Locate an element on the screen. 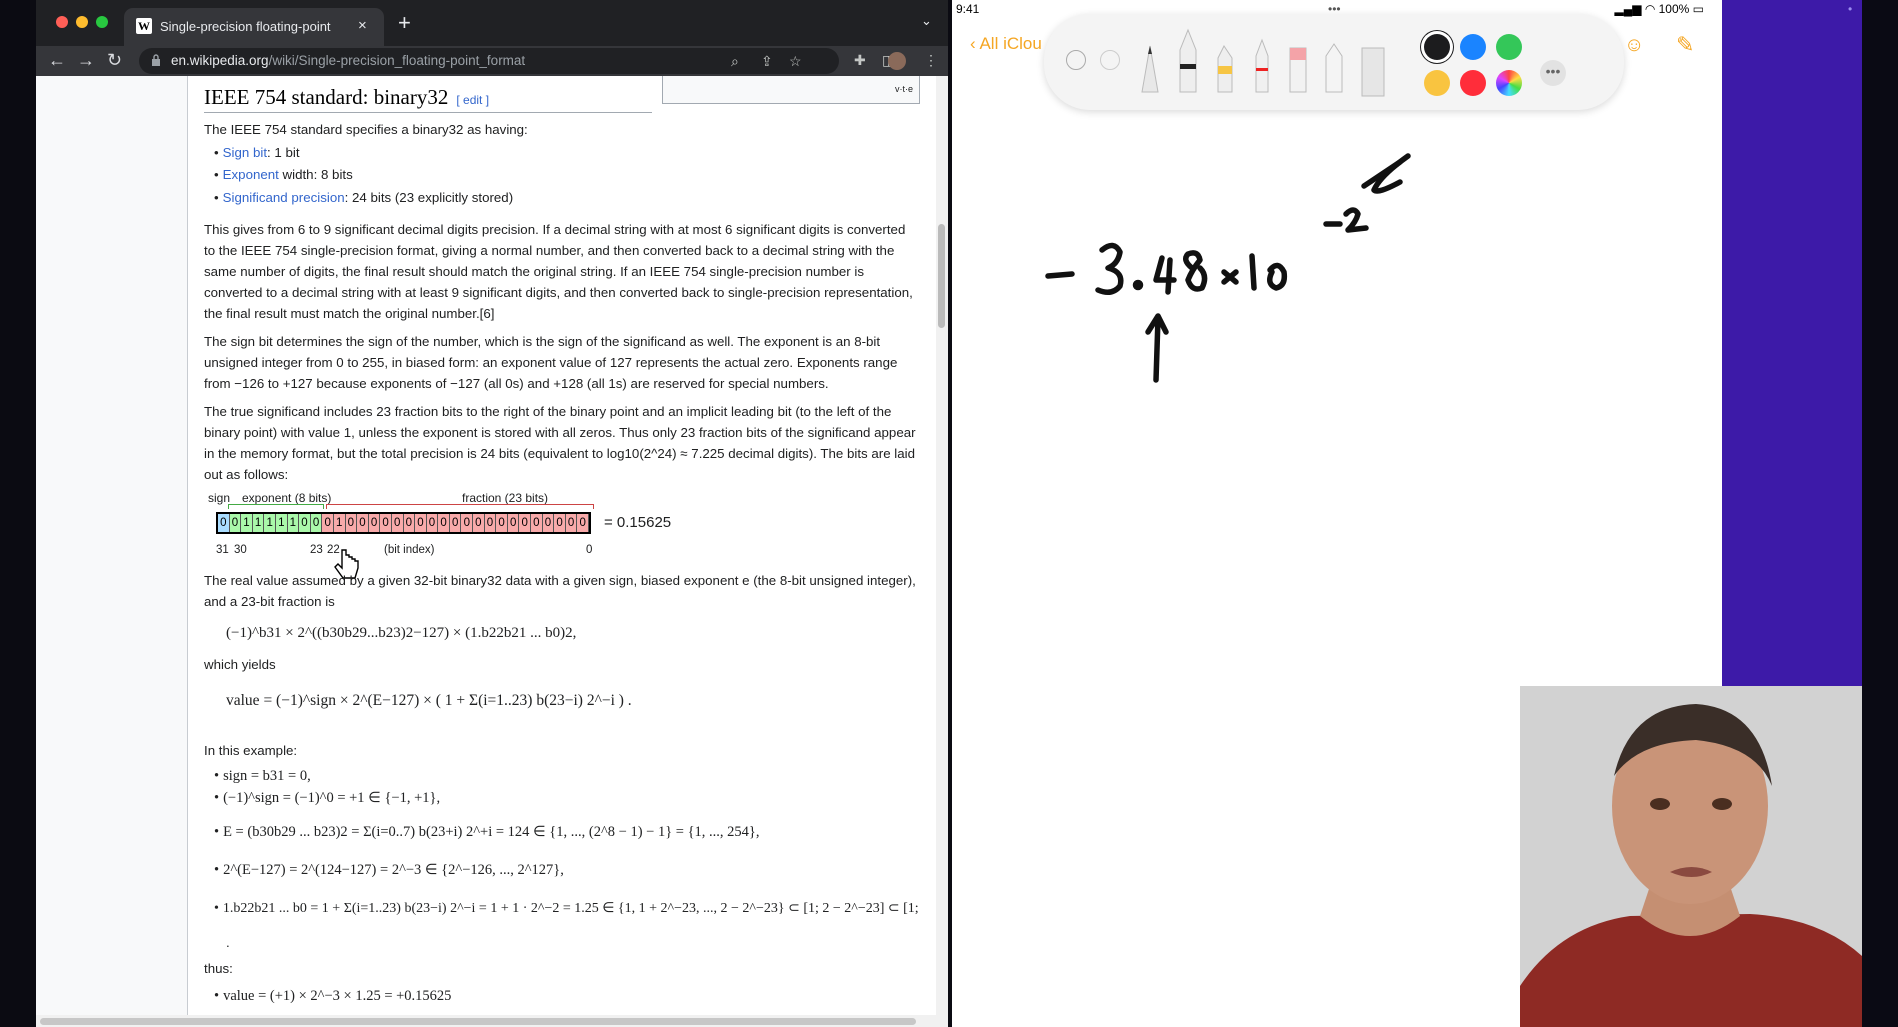  chevron-down-icon: ⌄ is located at coordinates (926, 21).